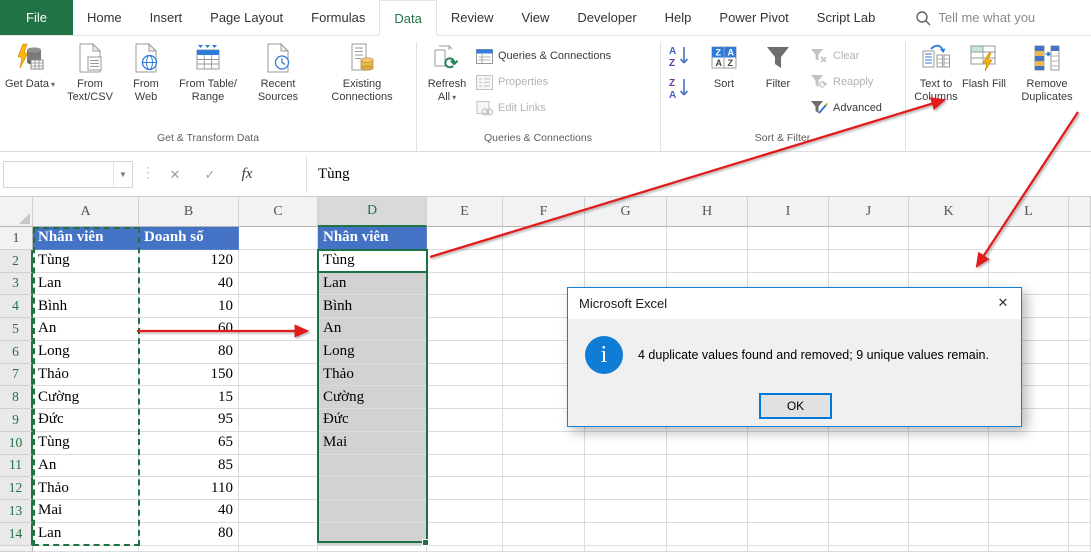 This screenshot has width=1091, height=552. I want to click on dialog-close-button: ✕, so click(1003, 303).